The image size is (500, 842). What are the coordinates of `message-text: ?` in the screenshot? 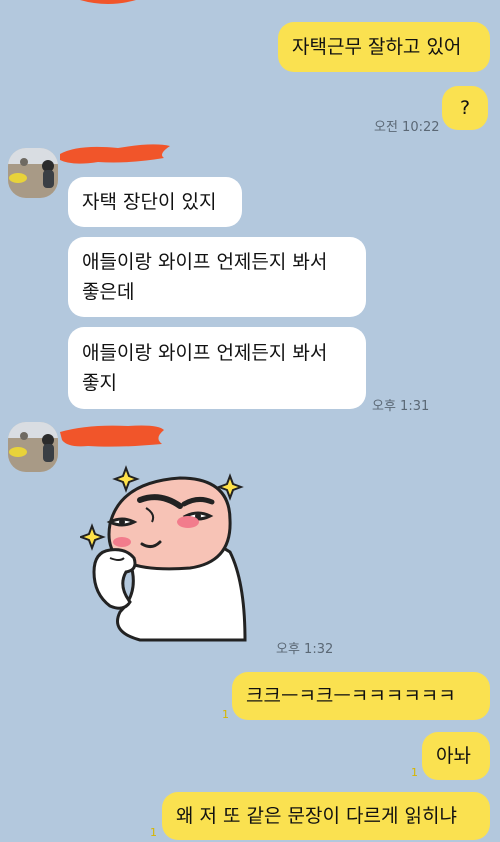 It's located at (465, 108).